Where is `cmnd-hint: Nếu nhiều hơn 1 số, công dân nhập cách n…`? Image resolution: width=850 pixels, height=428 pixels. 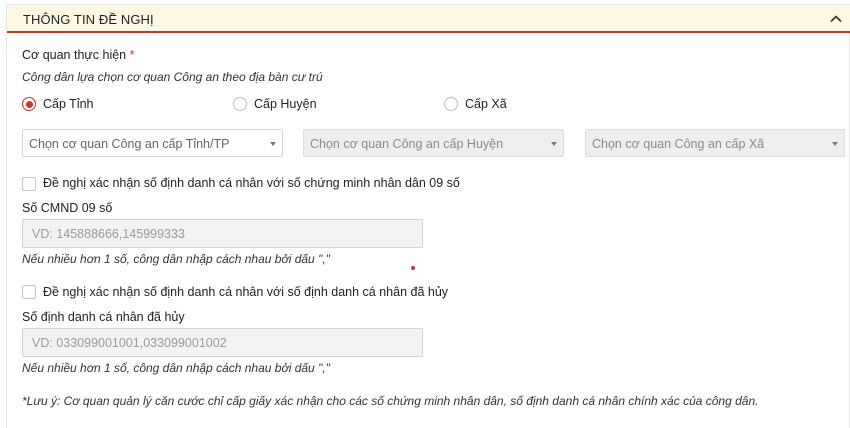
cmnd-hint: Nếu nhiều hơn 1 số, công dân nhập cách n… is located at coordinates (176, 259).